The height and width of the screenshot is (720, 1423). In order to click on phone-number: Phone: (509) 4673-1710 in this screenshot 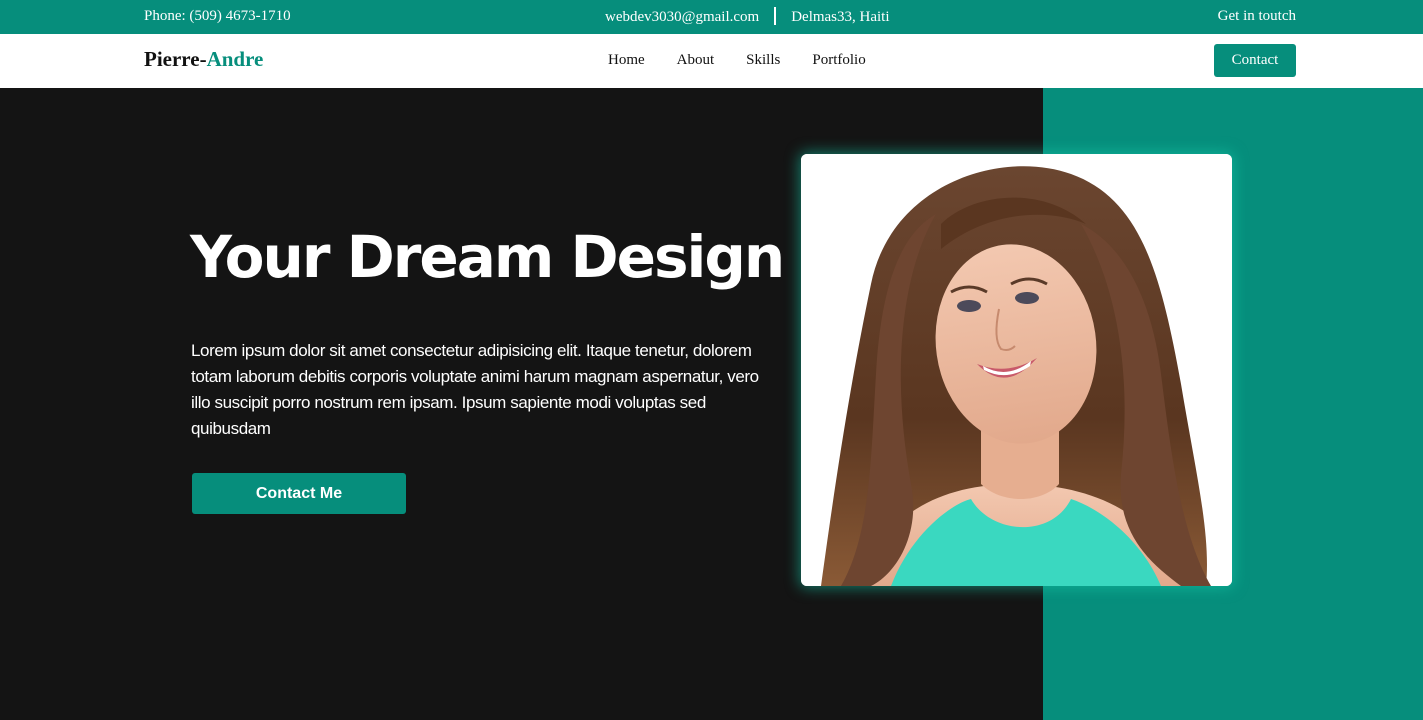, I will do `click(217, 16)`.